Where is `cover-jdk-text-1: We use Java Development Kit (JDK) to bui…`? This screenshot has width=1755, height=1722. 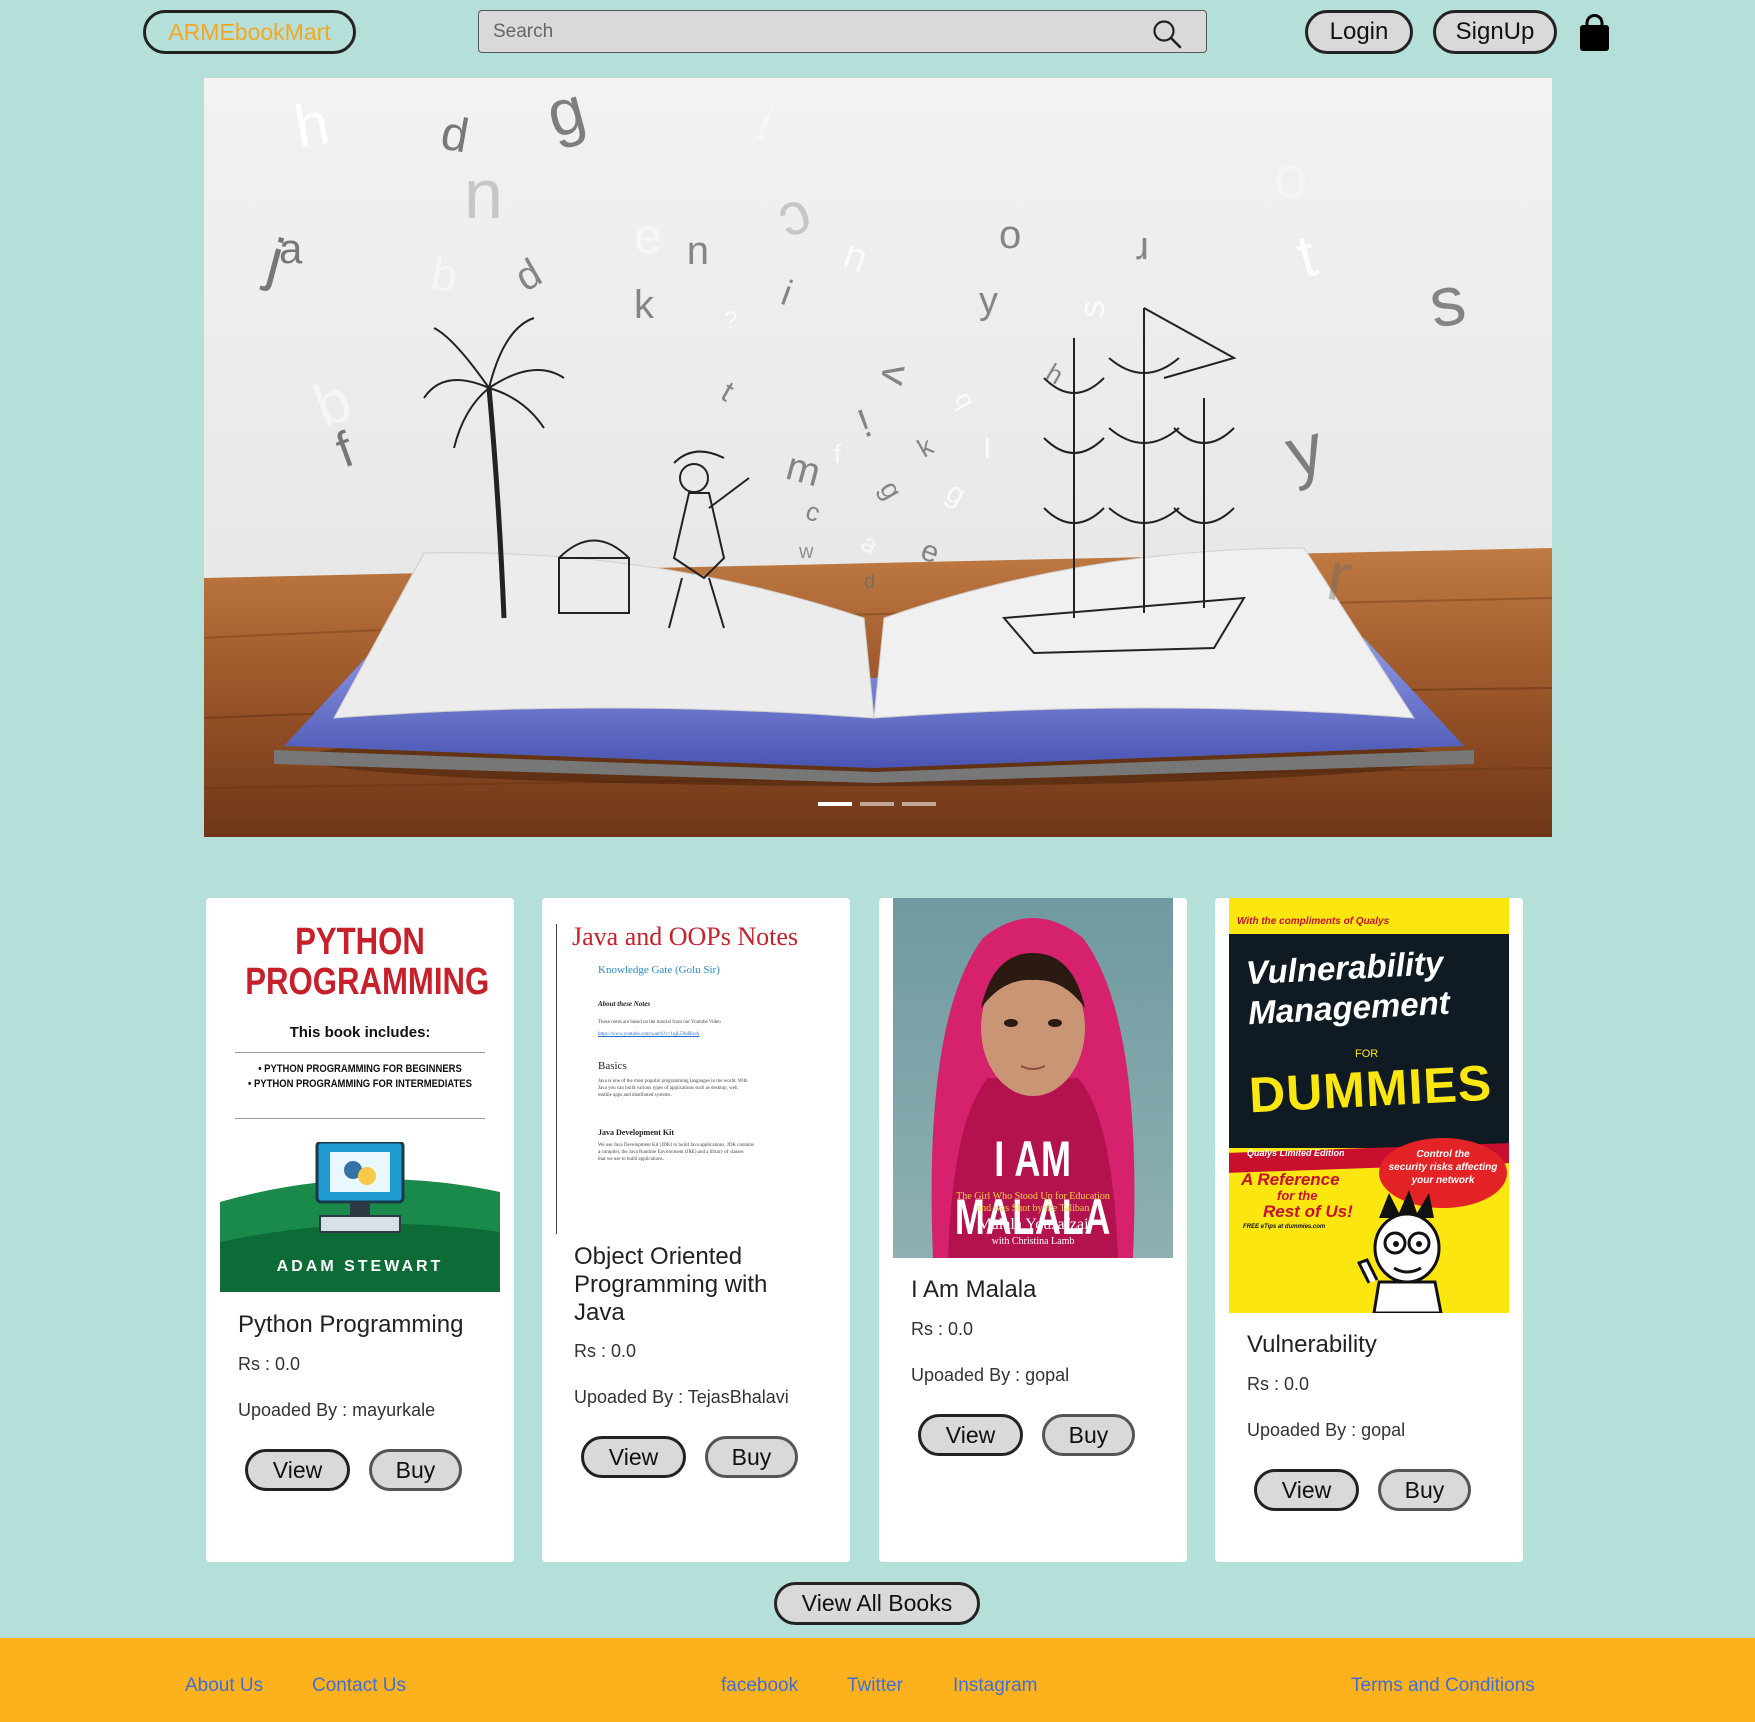 cover-jdk-text-1: We use Java Development Kit (JDK) to bui… is located at coordinates (676, 1145).